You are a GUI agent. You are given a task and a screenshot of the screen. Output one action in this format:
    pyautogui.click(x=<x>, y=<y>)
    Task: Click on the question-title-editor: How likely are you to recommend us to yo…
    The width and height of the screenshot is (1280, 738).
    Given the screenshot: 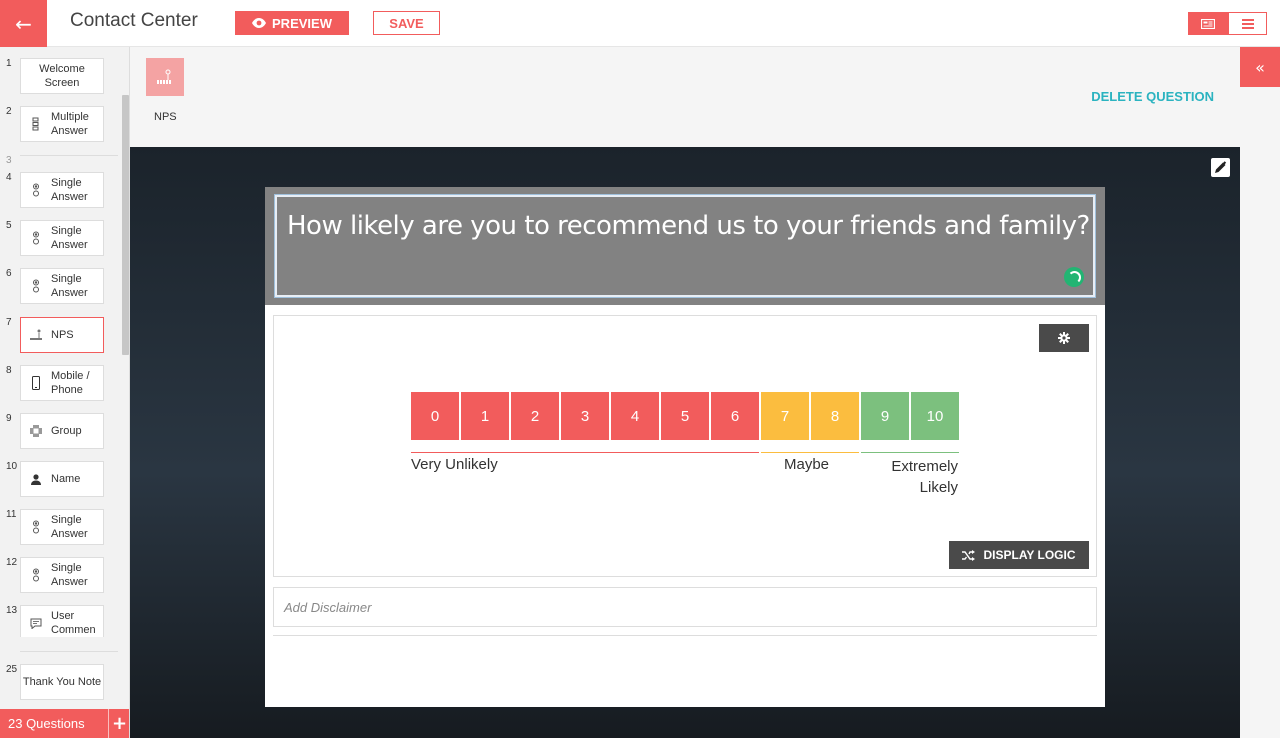 What is the action you would take?
    pyautogui.click(x=685, y=246)
    